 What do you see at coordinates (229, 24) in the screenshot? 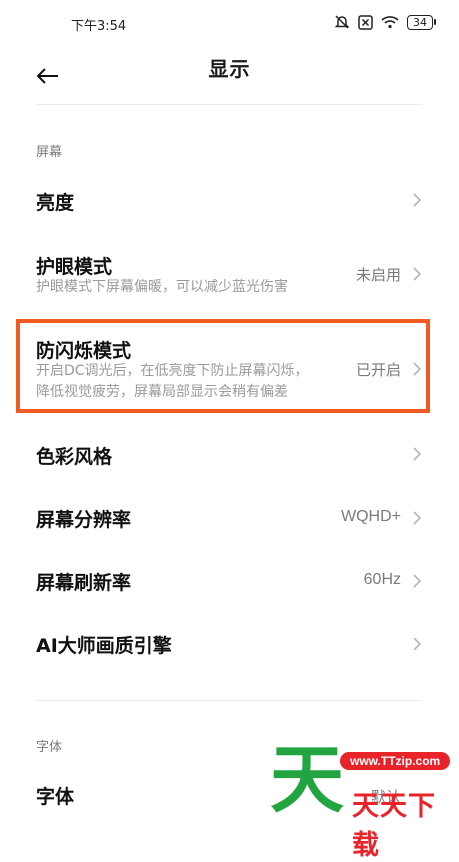
I see `status-bar: 下午3:54 34` at bounding box center [229, 24].